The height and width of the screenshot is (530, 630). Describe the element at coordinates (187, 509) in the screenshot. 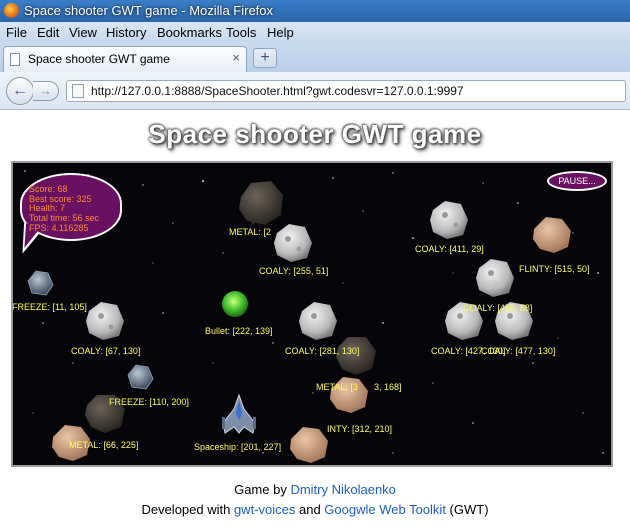

I see `developed-prefix: Developed with` at that location.